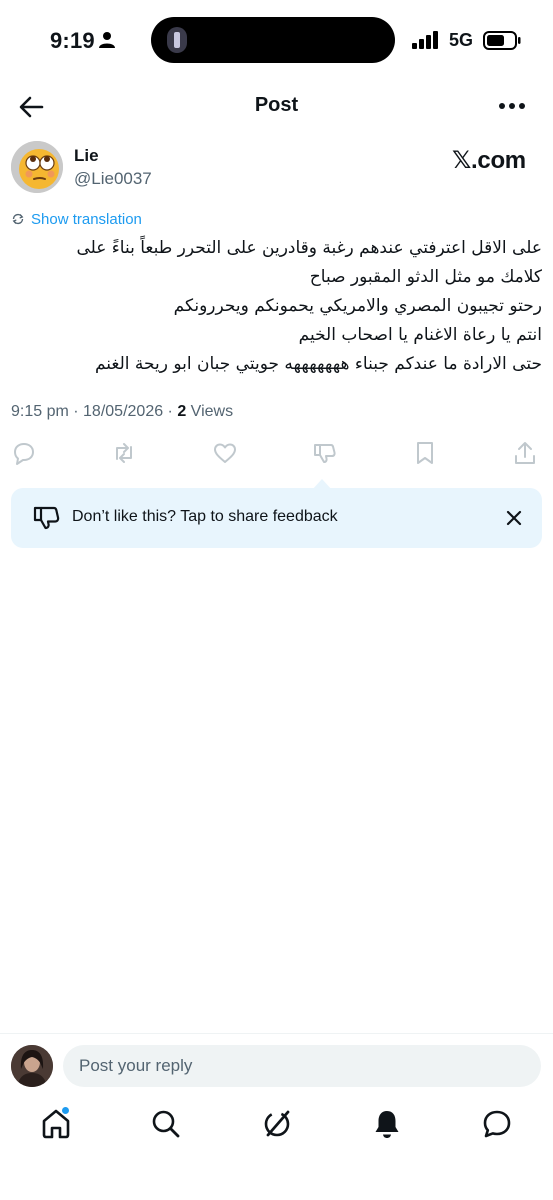 This screenshot has height=1200, width=553. I want to click on eye-roll-emoji-icon, so click(37, 167).